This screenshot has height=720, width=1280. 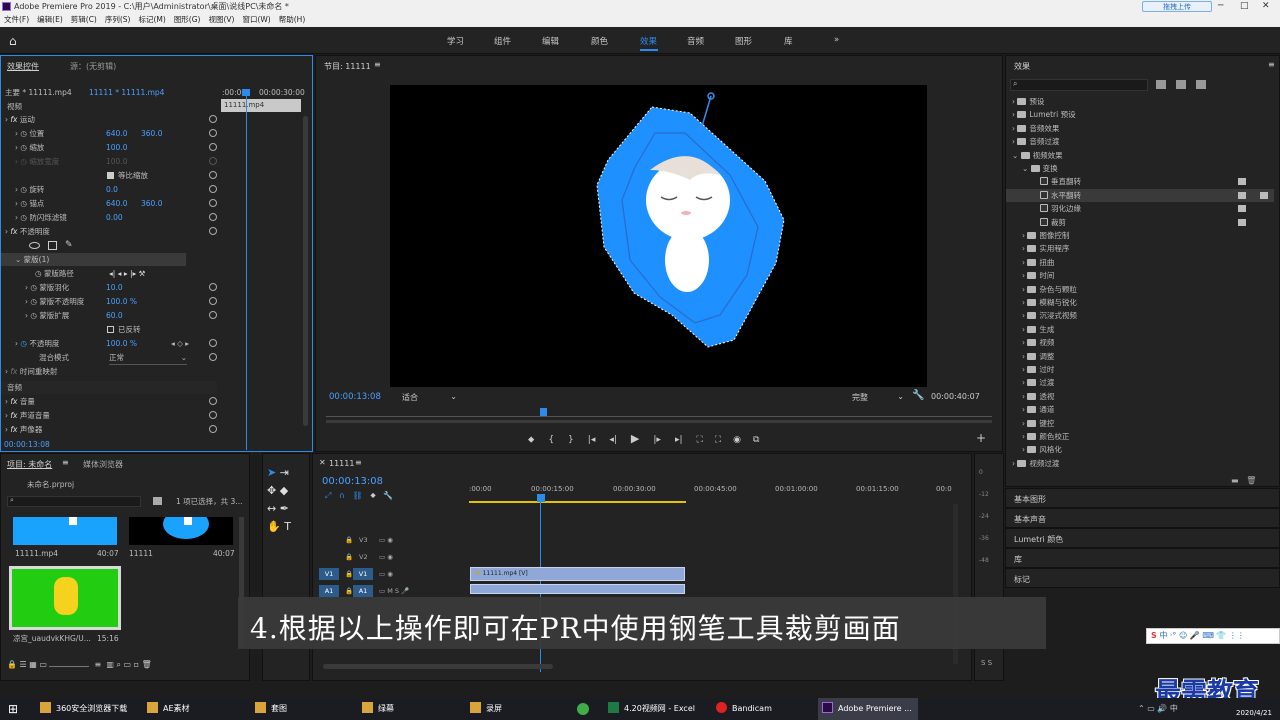 What do you see at coordinates (1140, 409) in the screenshot?
I see `effects-tree-item: › 通道` at bounding box center [1140, 409].